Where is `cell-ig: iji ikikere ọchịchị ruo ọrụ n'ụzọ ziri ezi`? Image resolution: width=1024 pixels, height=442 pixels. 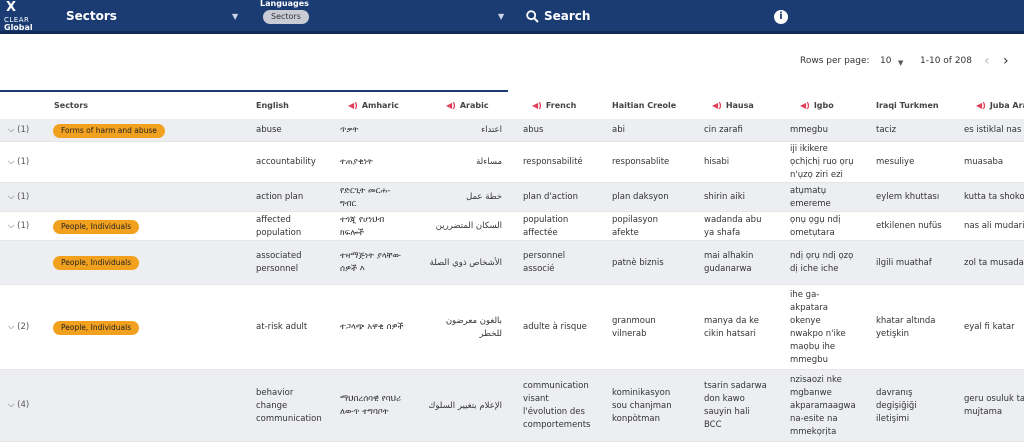 cell-ig: iji ikikere ọchịchị ruo ọrụ n'ụzọ ziri ezi is located at coordinates (822, 162).